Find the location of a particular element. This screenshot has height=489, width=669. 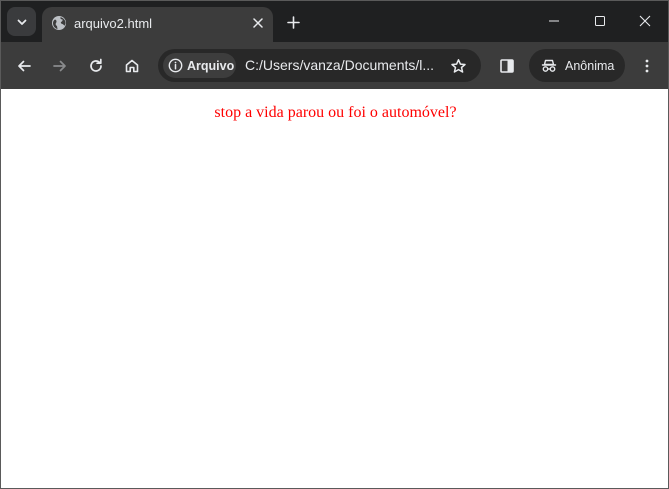

incognito-button: Anônima is located at coordinates (577, 65).